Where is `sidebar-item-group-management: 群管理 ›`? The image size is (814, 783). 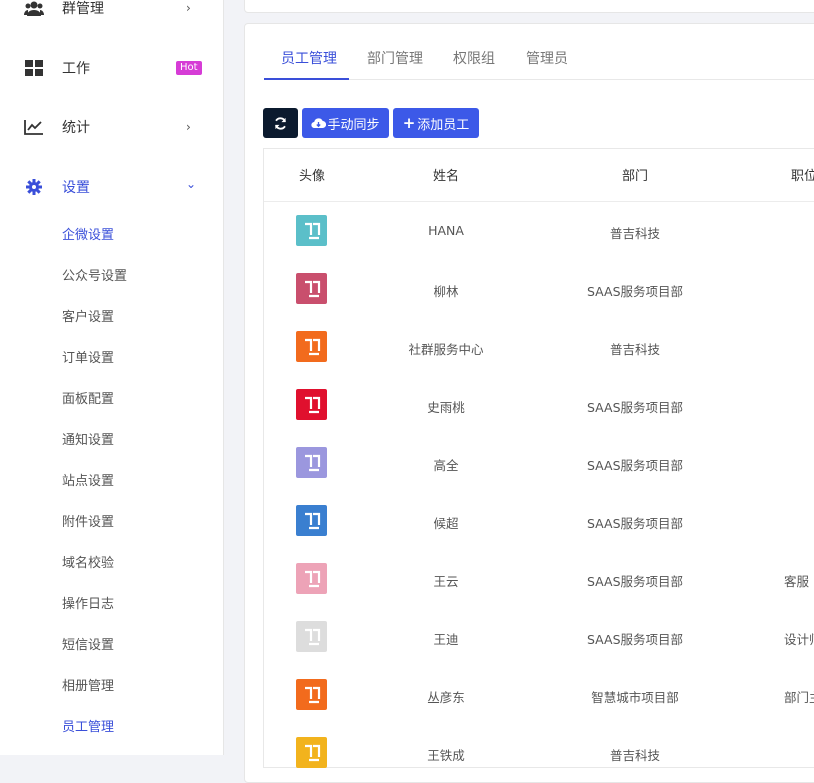 sidebar-item-group-management: 群管理 › is located at coordinates (112, 14).